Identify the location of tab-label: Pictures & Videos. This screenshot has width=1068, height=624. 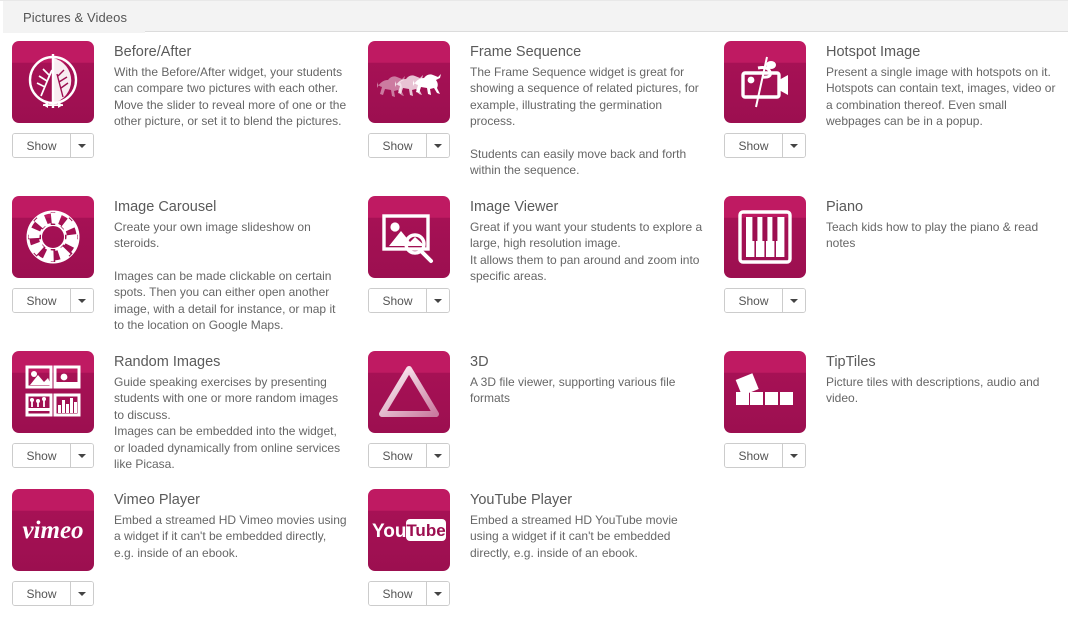
(75, 17).